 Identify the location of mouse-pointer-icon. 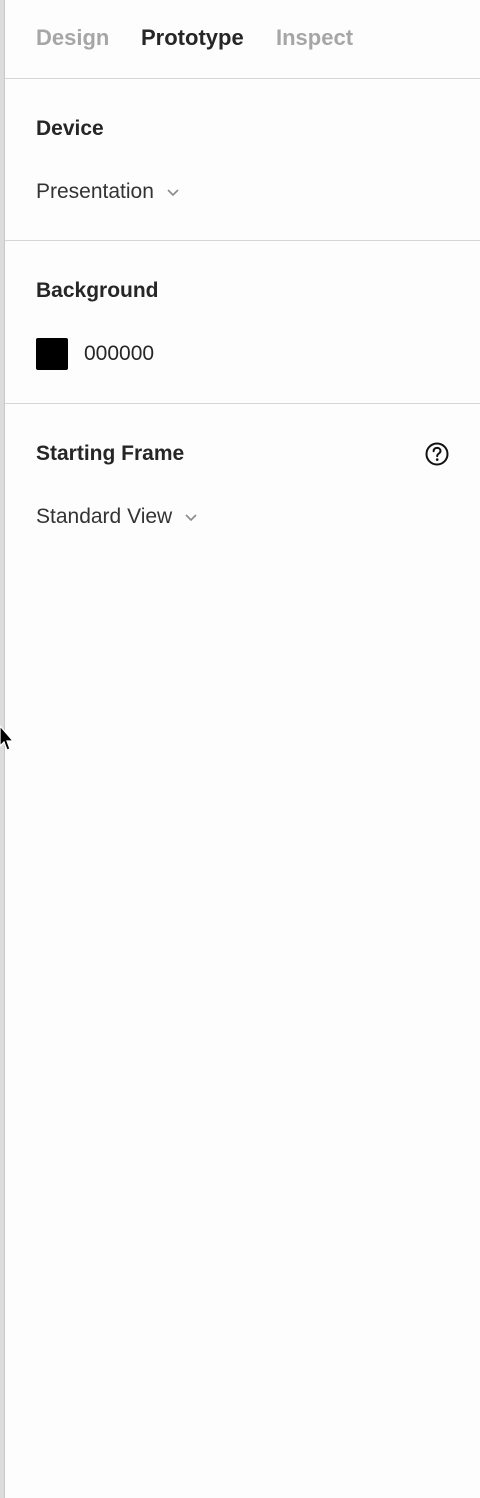
(7, 738).